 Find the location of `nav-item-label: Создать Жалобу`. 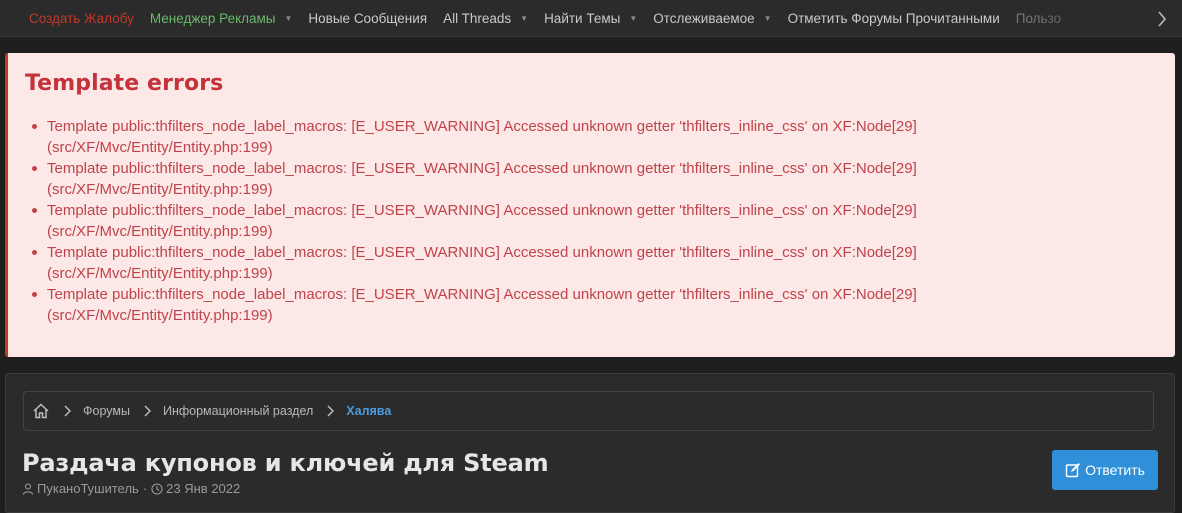

nav-item-label: Создать Жалобу is located at coordinates (81, 18).